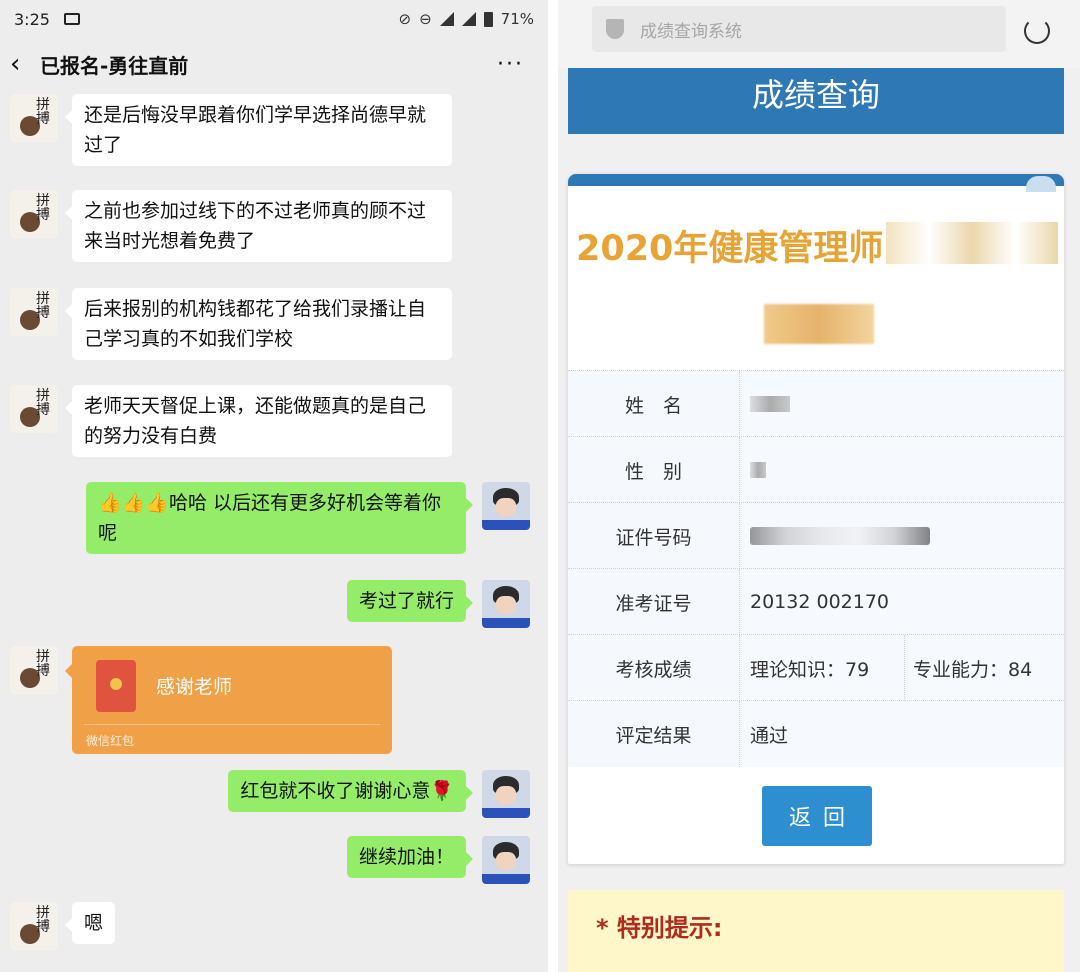  What do you see at coordinates (799, 29) in the screenshot?
I see `url-bar: 成绩查询系统` at bounding box center [799, 29].